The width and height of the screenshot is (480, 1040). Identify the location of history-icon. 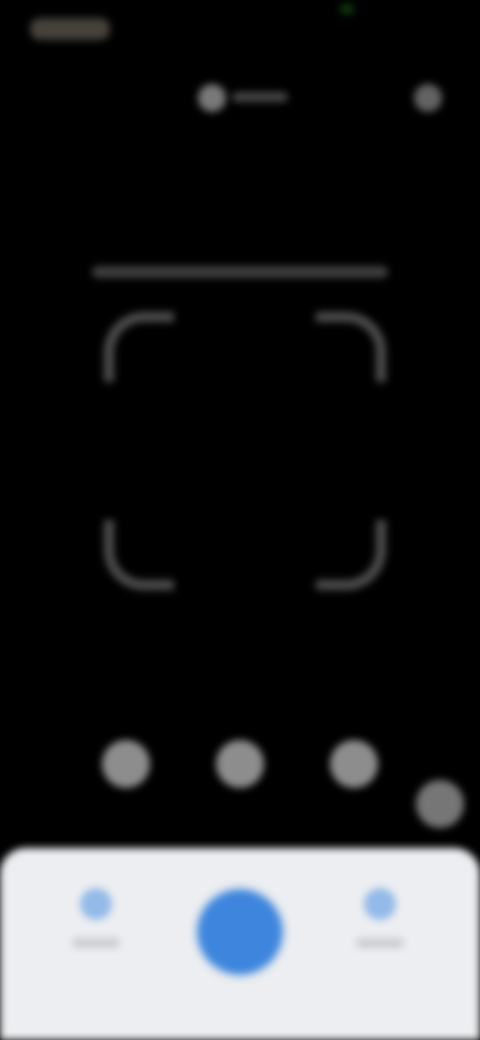
(380, 904).